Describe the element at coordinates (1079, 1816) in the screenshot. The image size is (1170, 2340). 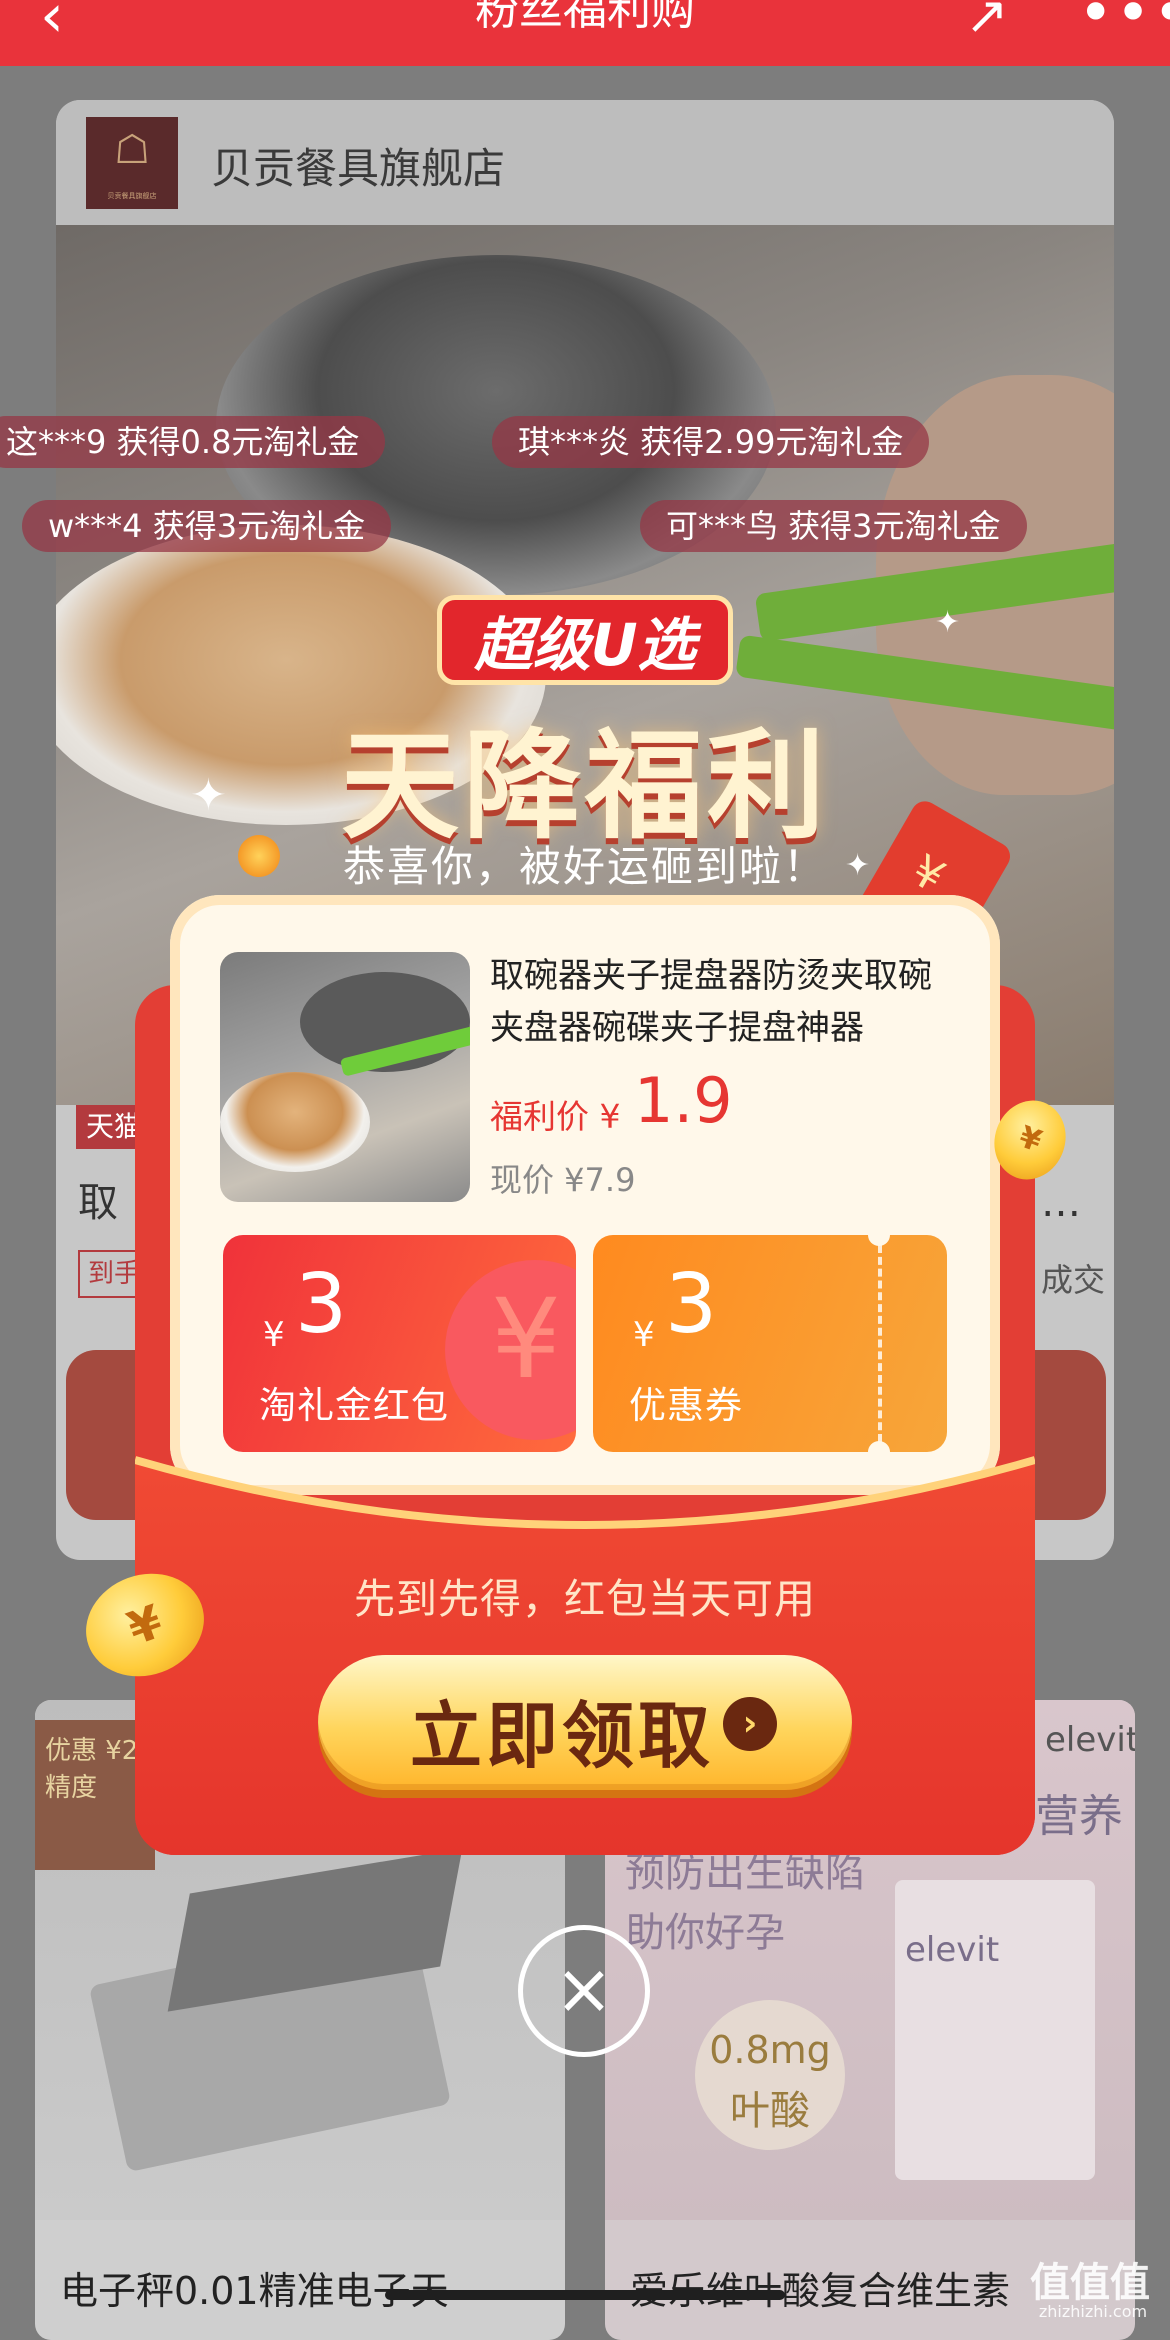
I see `elevit-heading: 营养` at that location.